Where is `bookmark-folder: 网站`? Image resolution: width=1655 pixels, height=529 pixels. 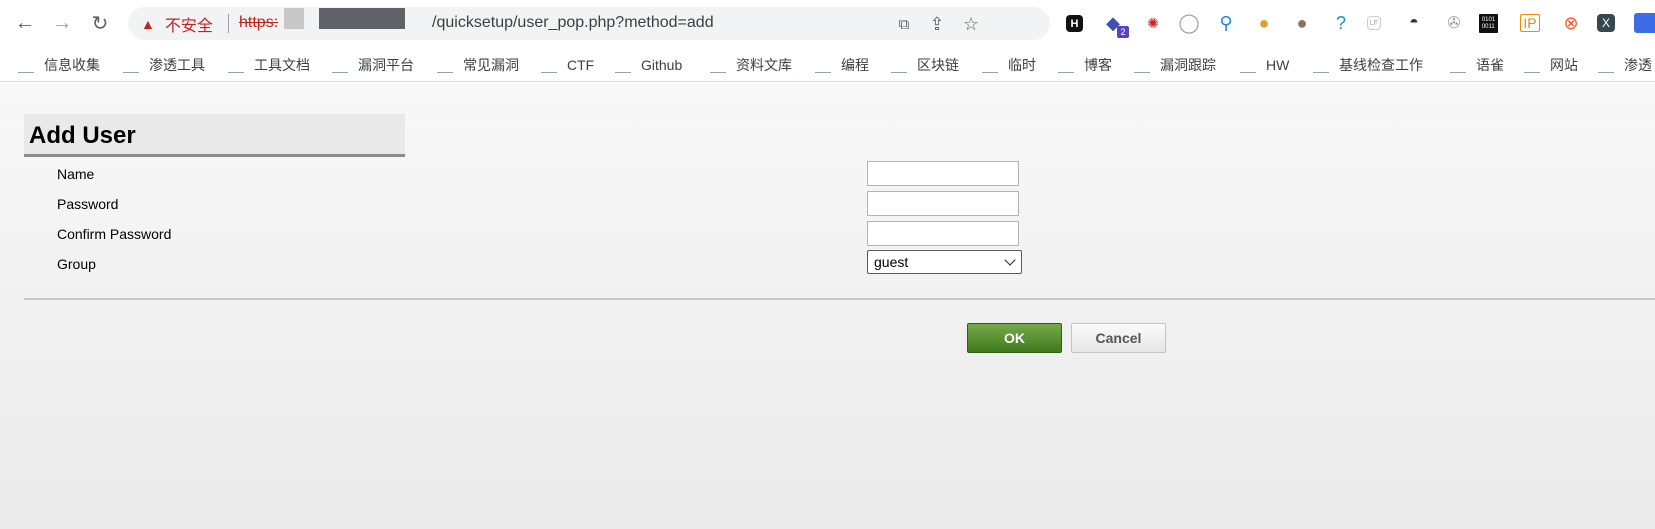 bookmark-folder: 网站 is located at coordinates (1551, 65).